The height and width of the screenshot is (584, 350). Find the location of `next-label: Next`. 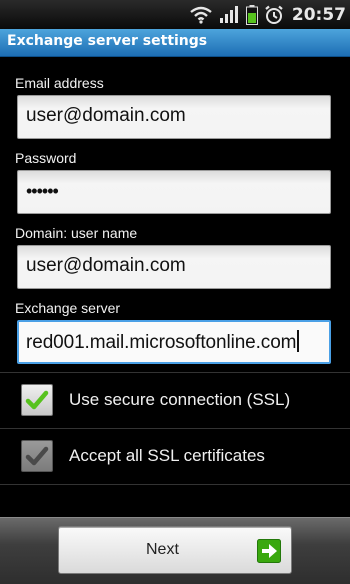

next-label: Next is located at coordinates (162, 549).